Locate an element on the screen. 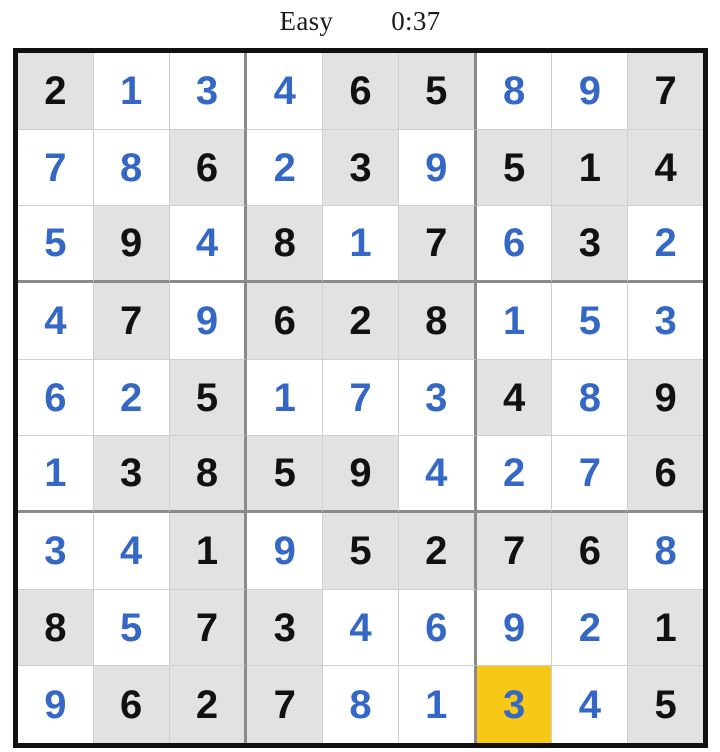 The width and height of the screenshot is (720, 752). sudoku-cell-r6c7: 2 is located at coordinates (514, 475).